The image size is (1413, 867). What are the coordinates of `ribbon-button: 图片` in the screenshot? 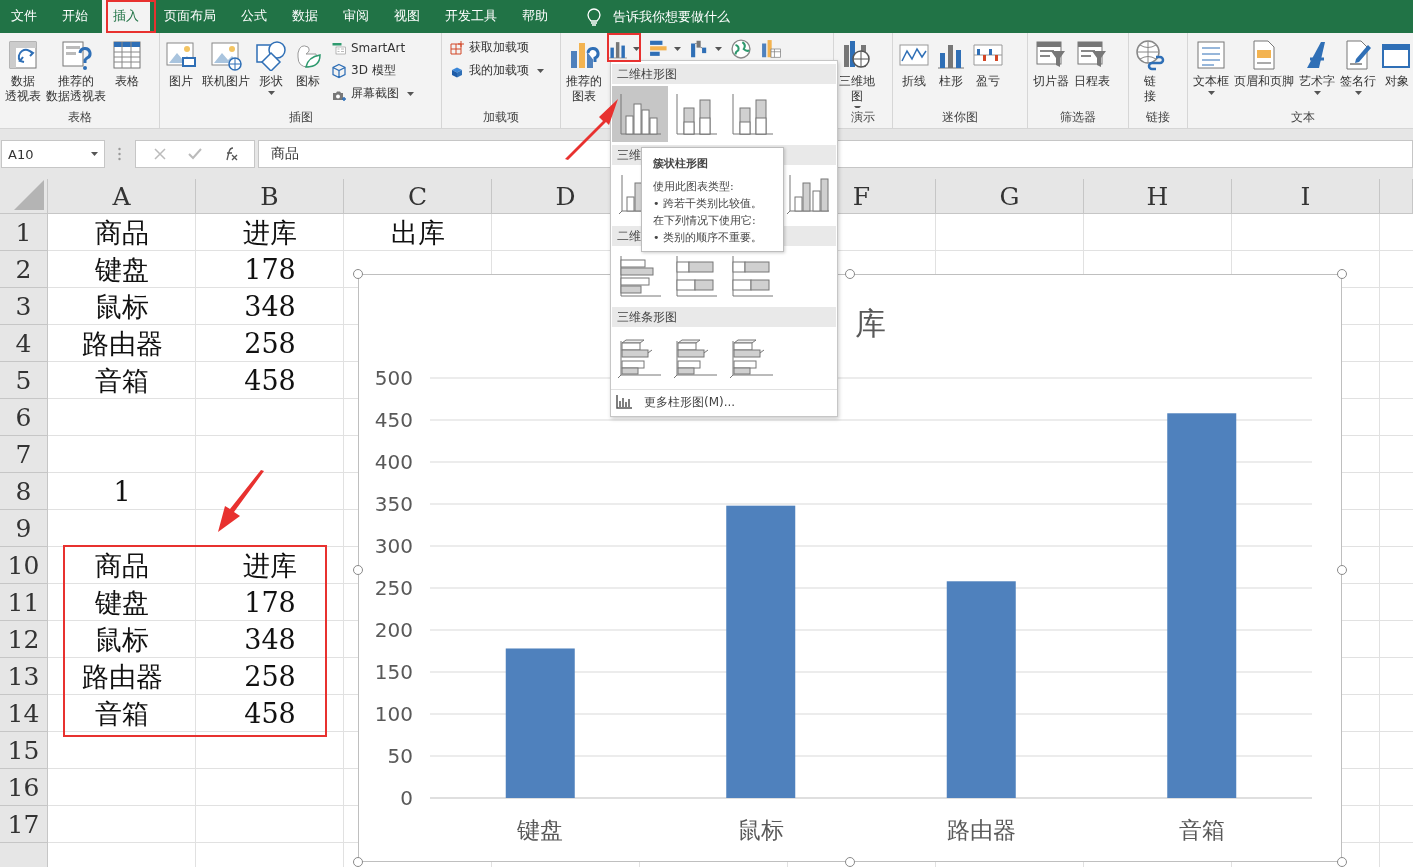 It's located at (181, 64).